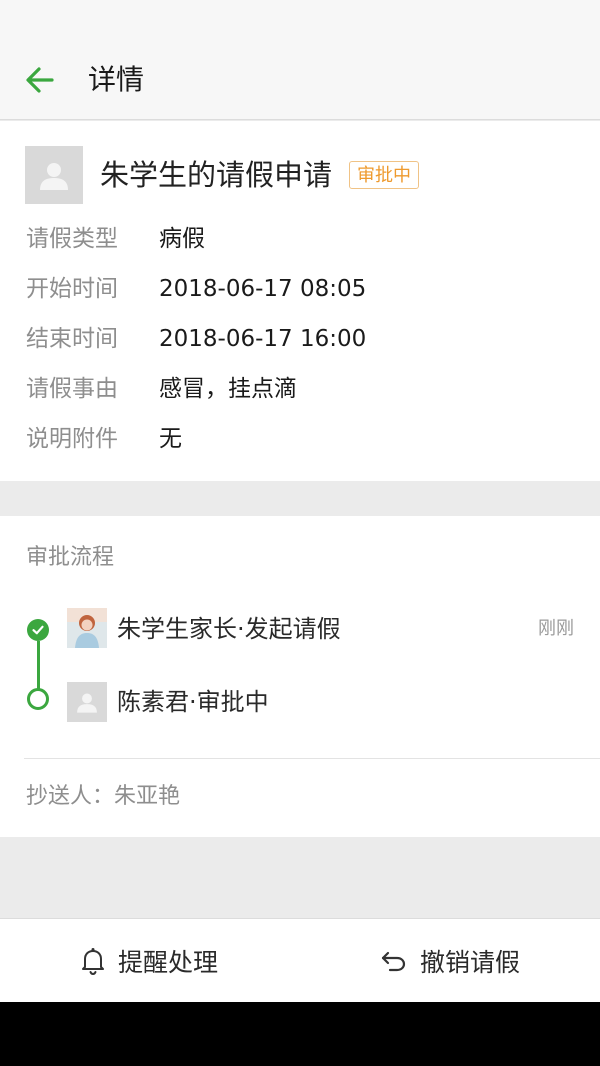  What do you see at coordinates (182, 239) in the screenshot?
I see `field-value: 病假` at bounding box center [182, 239].